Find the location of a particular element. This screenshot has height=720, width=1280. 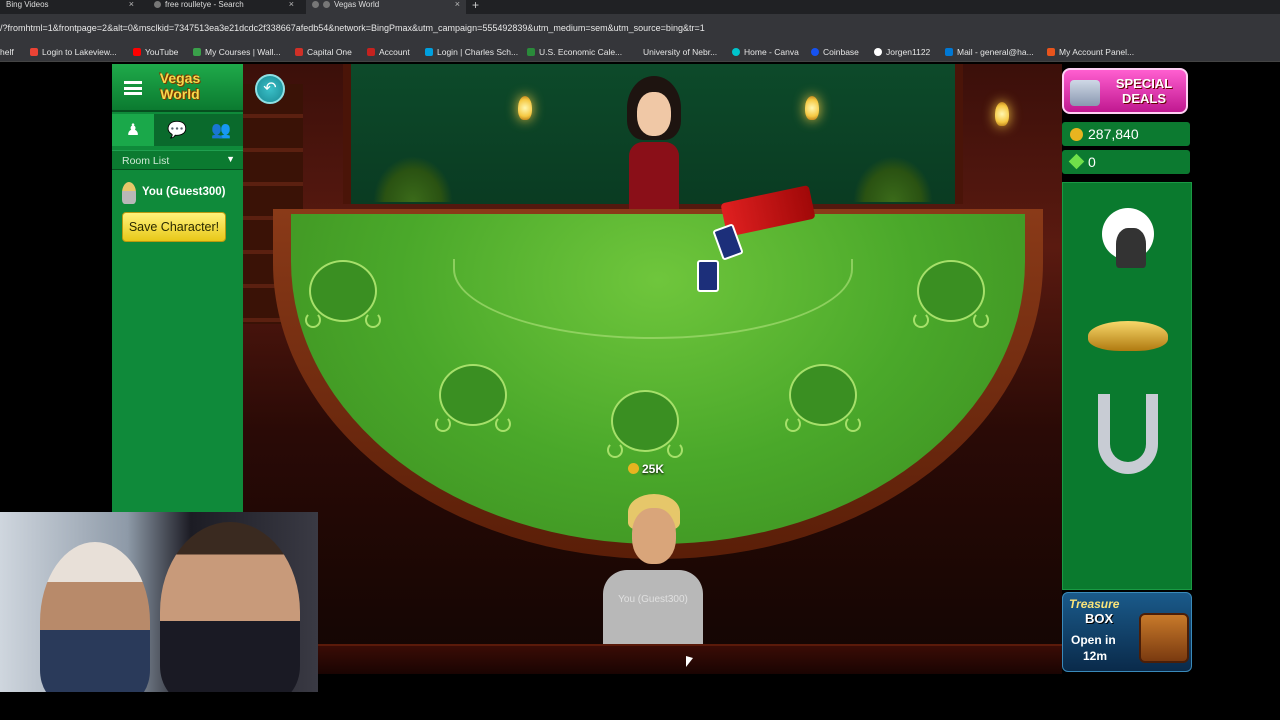

bookmark: Capital One is located at coordinates (323, 52).